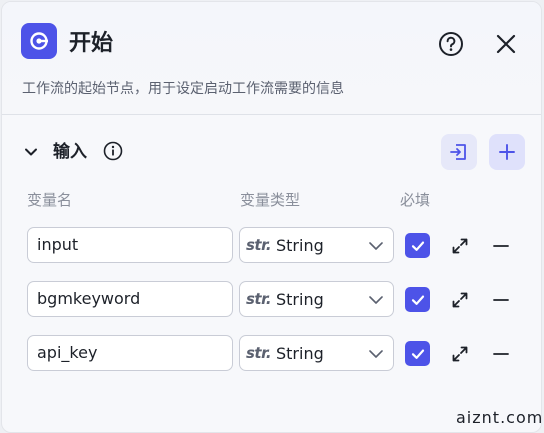 The width and height of the screenshot is (544, 433). I want to click on variable-row: bgmkeyword str. String, so click(271, 299).